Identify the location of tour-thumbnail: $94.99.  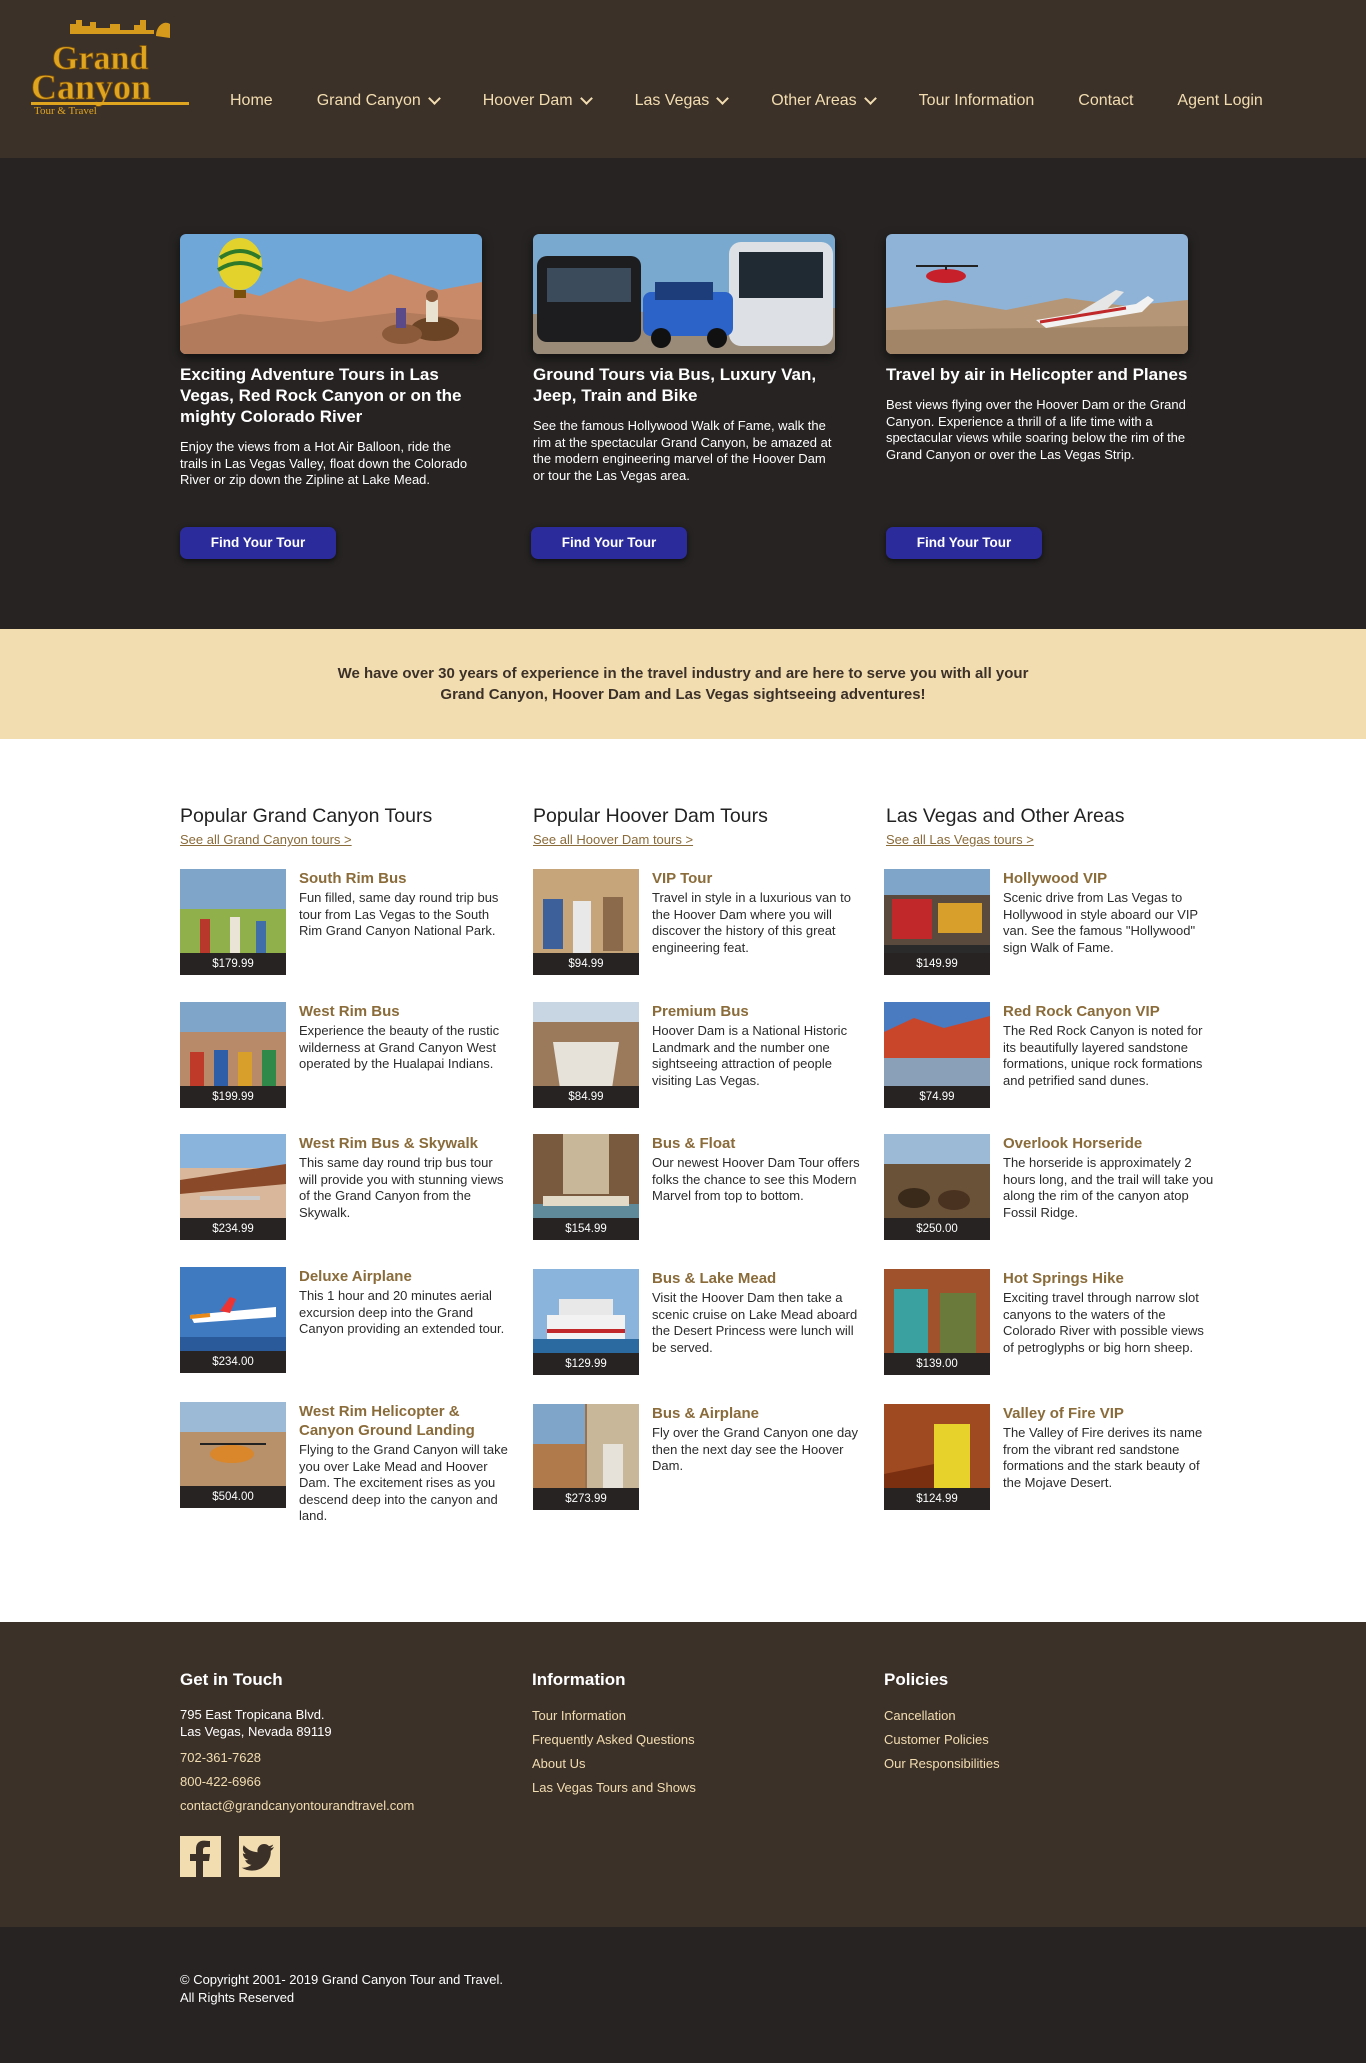
(586, 922).